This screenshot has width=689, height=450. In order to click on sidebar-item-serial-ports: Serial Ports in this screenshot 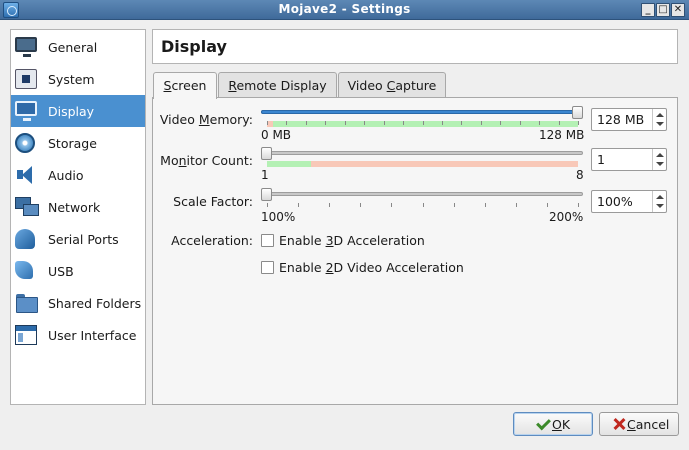, I will do `click(78, 239)`.